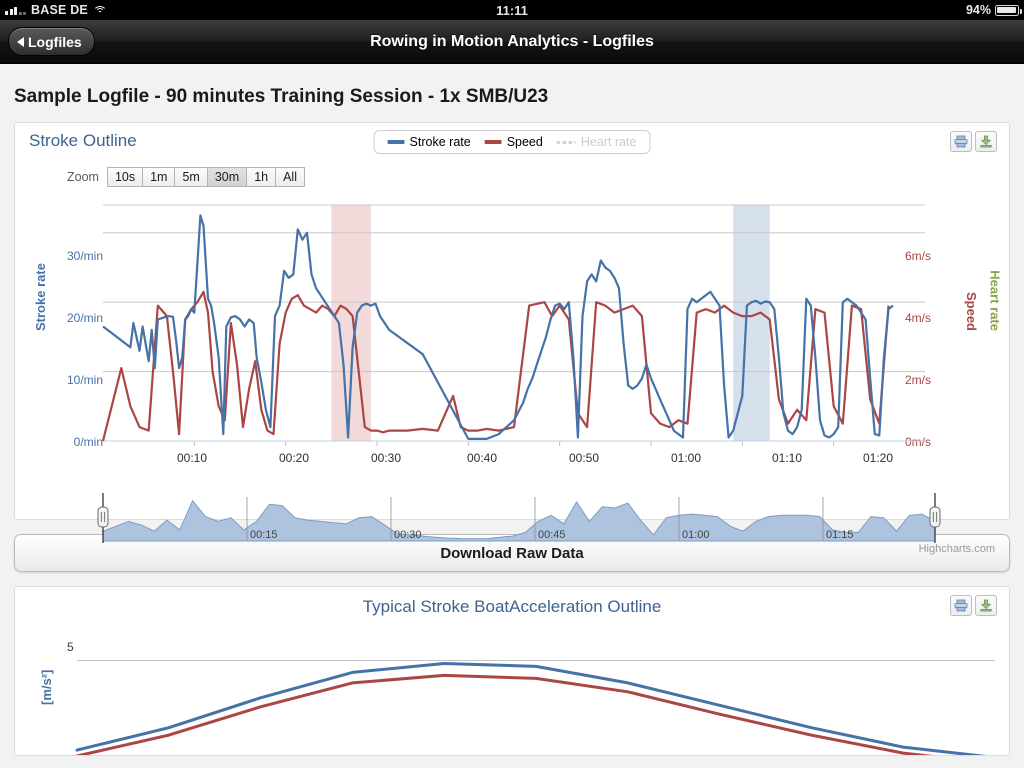 This screenshot has height=768, width=1024. What do you see at coordinates (956, 549) in the screenshot?
I see `highcharts-credit: Highcharts.com` at bounding box center [956, 549].